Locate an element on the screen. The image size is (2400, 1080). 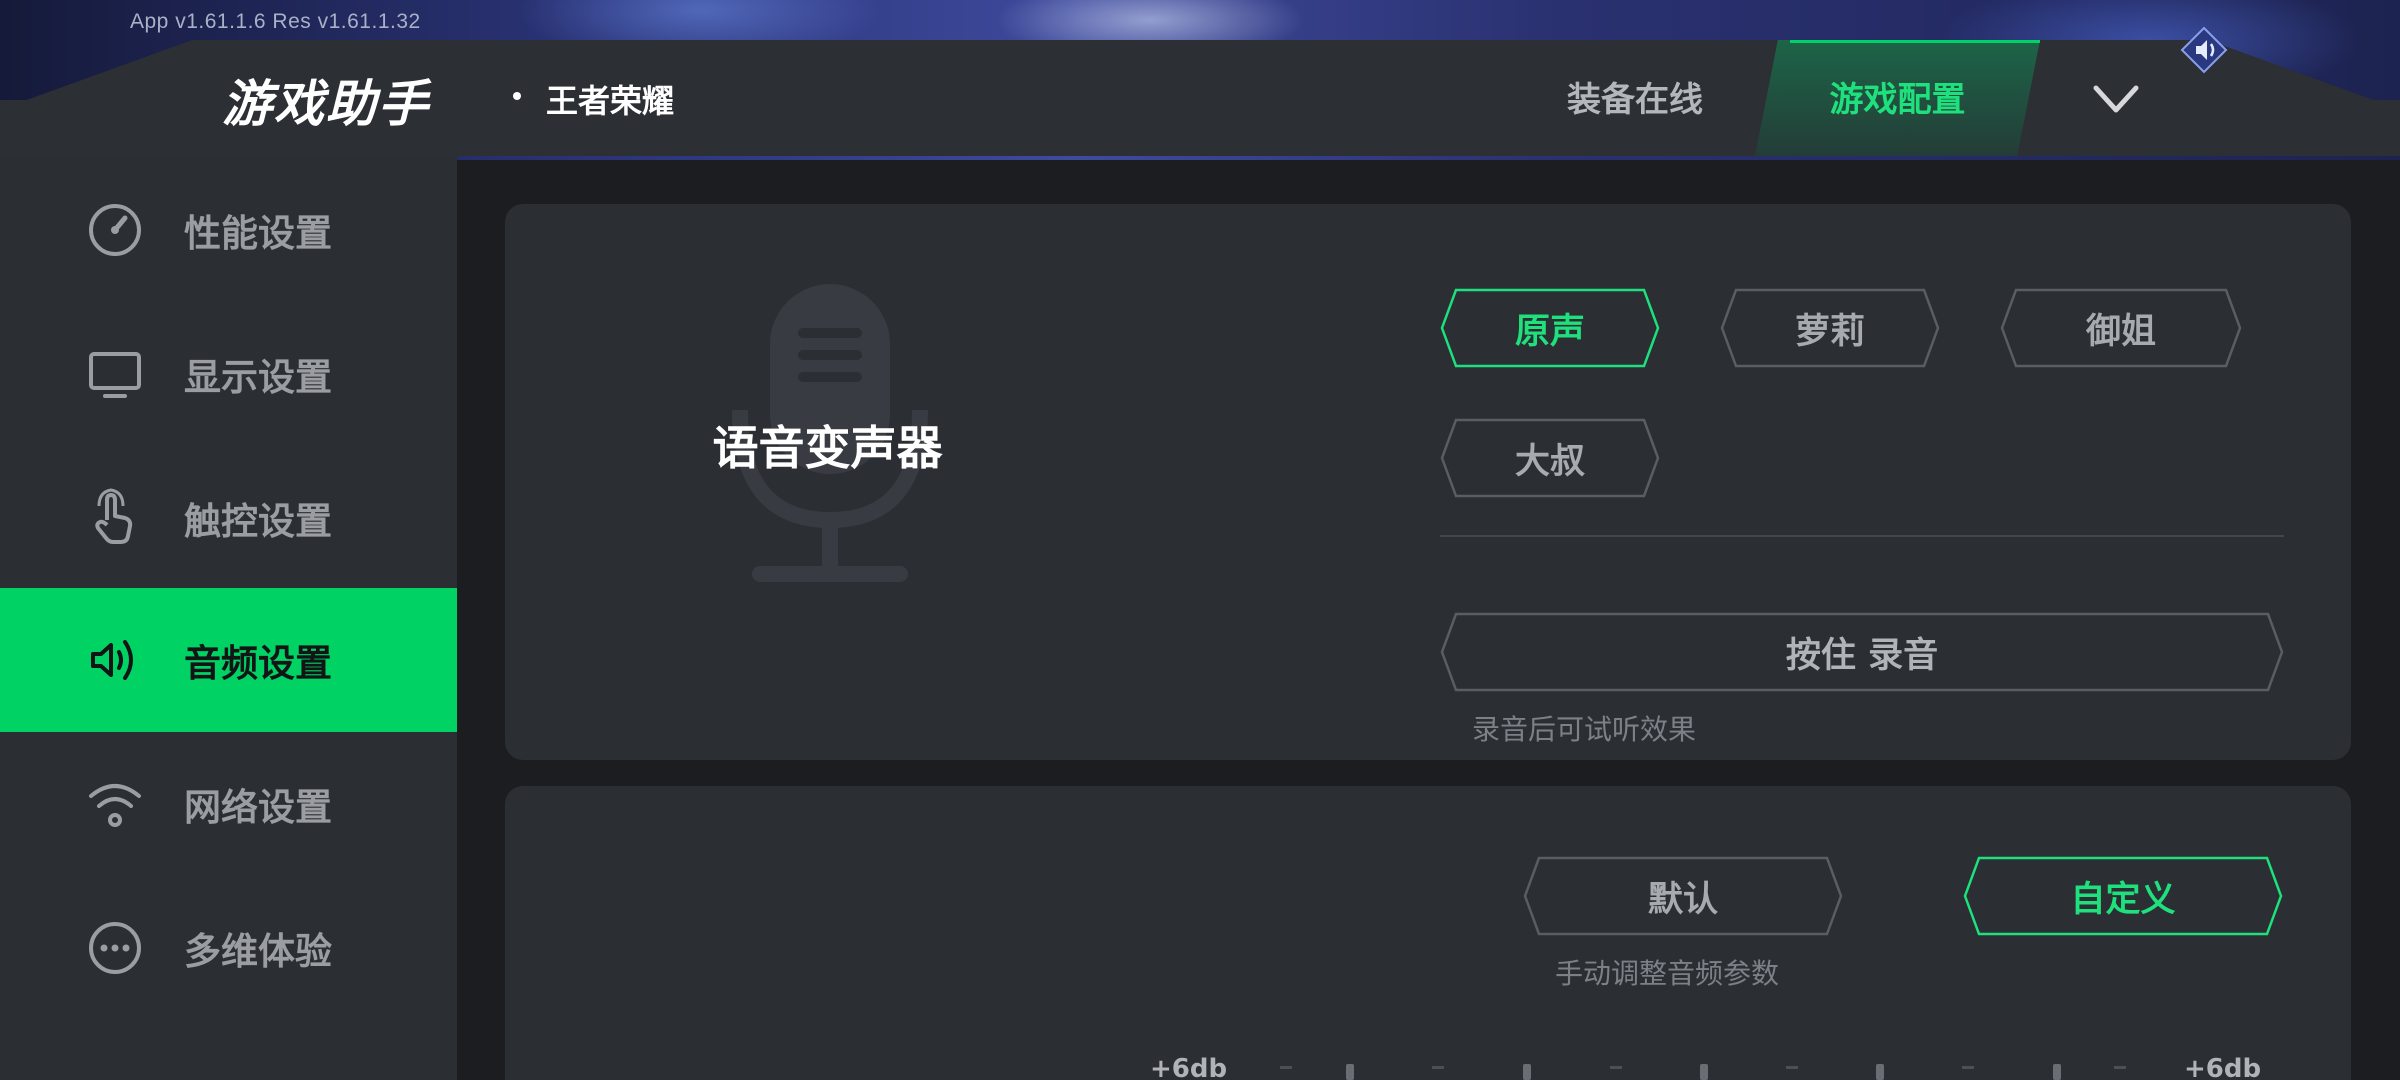
app-logo: 游戏助手 is located at coordinates (326, 104).